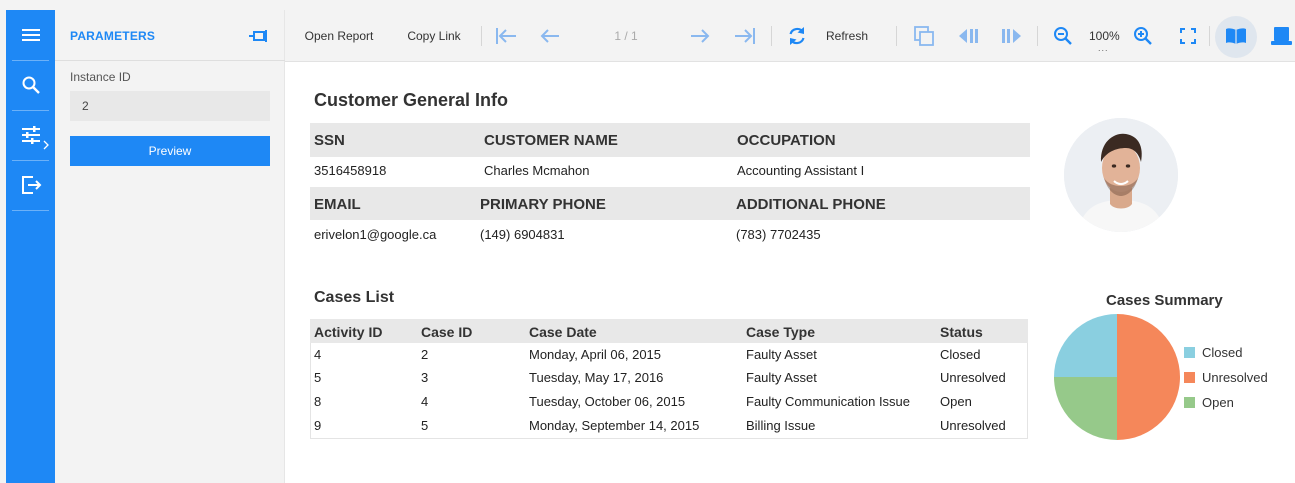 The width and height of the screenshot is (1295, 483). What do you see at coordinates (1164, 300) in the screenshot?
I see `cases-summary-title: Cases Summary` at bounding box center [1164, 300].